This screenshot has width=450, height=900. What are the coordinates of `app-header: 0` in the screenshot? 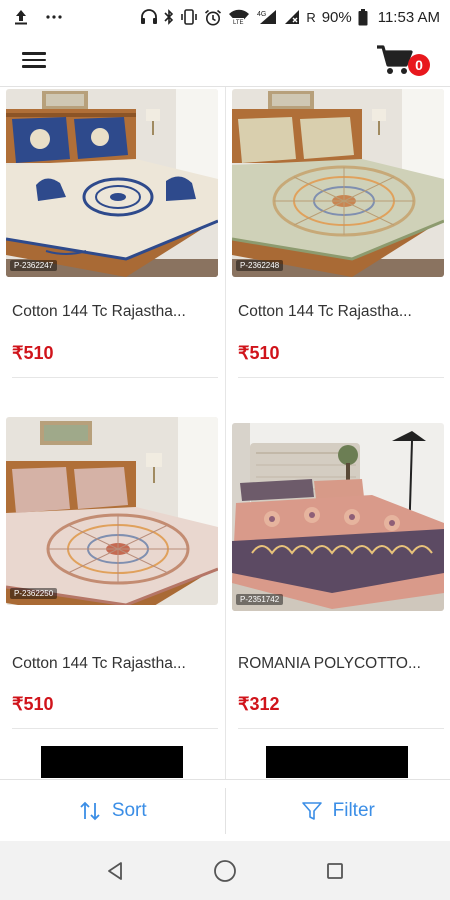 It's located at (225, 60).